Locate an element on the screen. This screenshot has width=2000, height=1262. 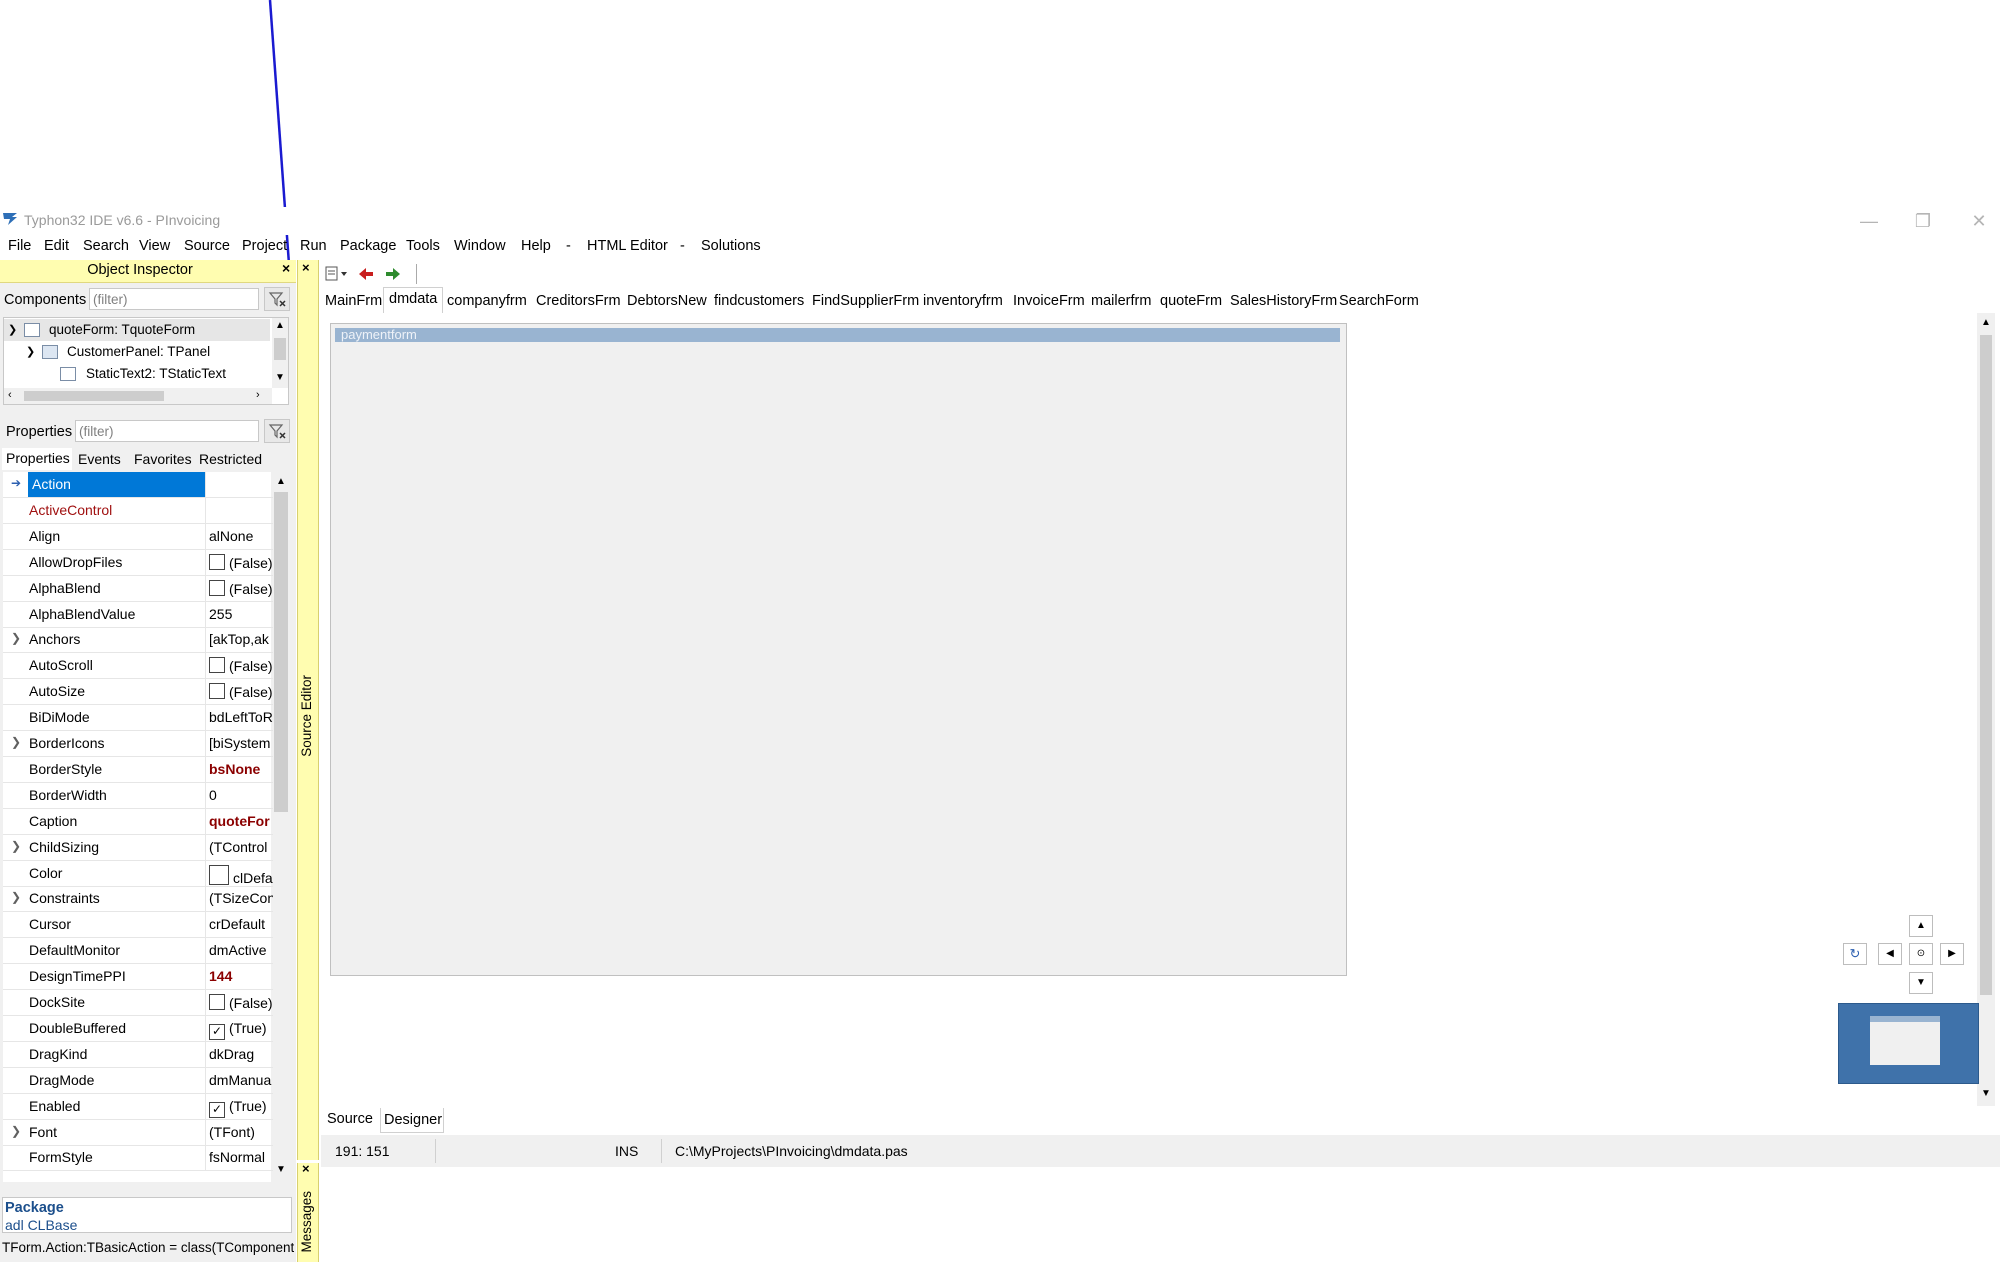
property-value: clDefa is located at coordinates (241, 875).